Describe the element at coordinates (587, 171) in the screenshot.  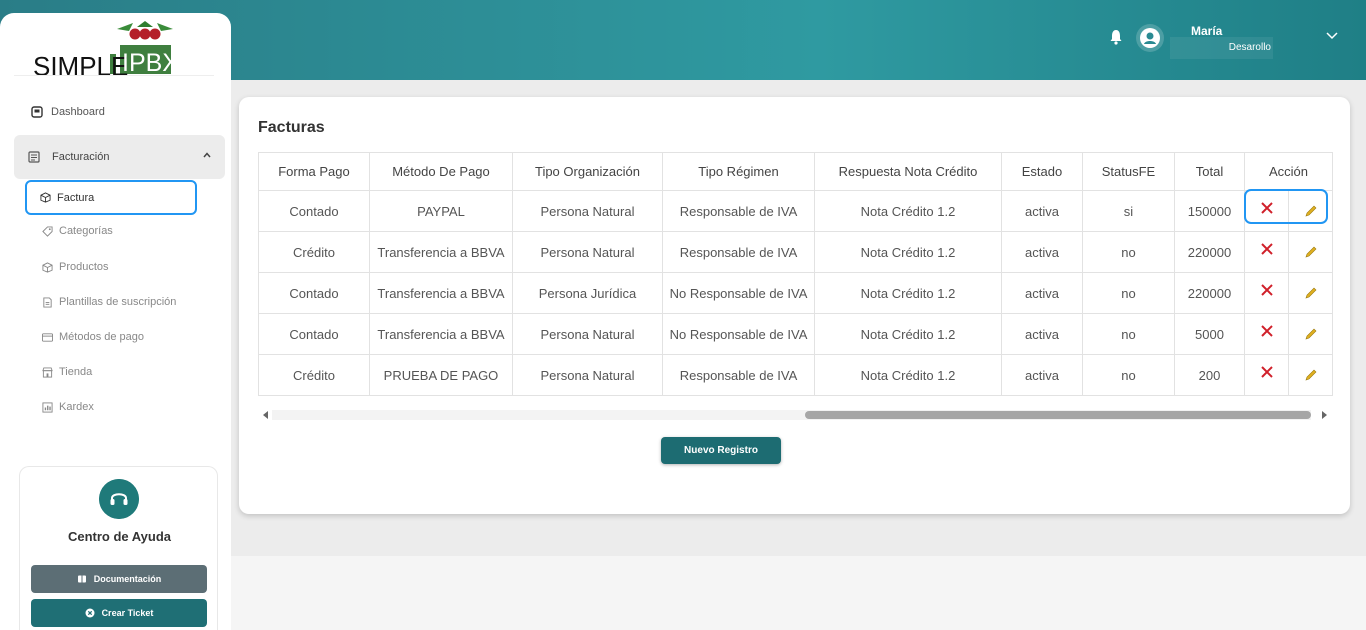
I see `column-header: Tipo Organización` at that location.